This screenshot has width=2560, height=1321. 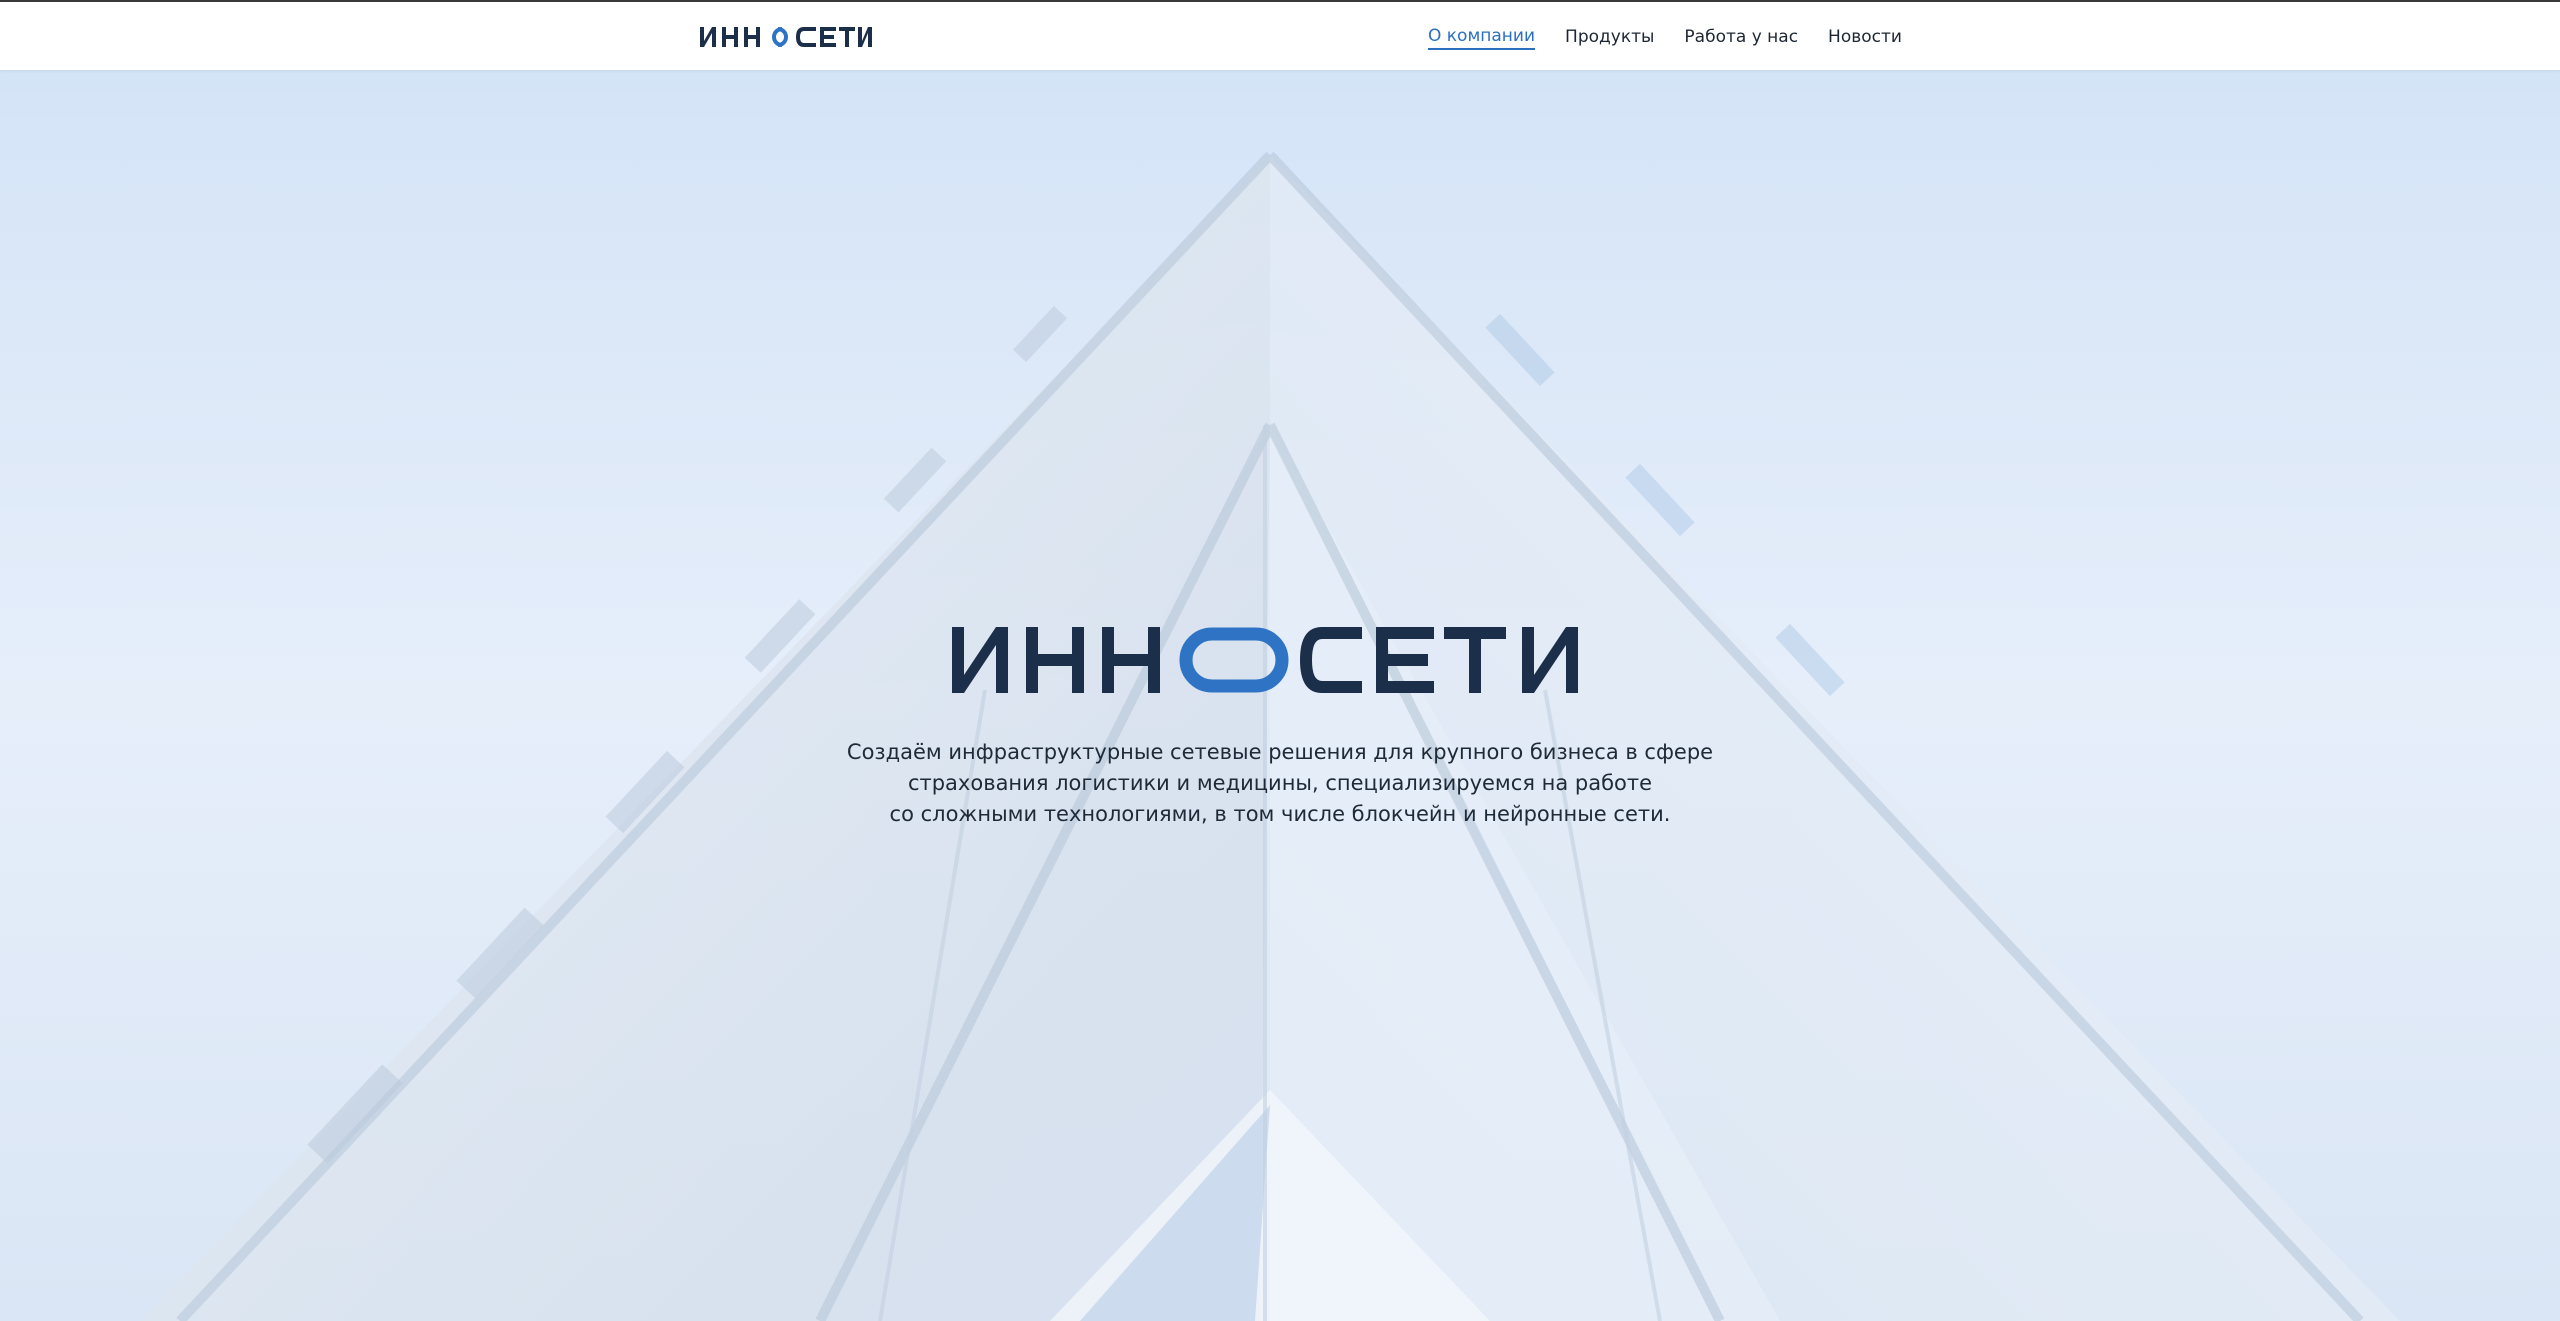 I want to click on hero-logo, so click(x=1265, y=660).